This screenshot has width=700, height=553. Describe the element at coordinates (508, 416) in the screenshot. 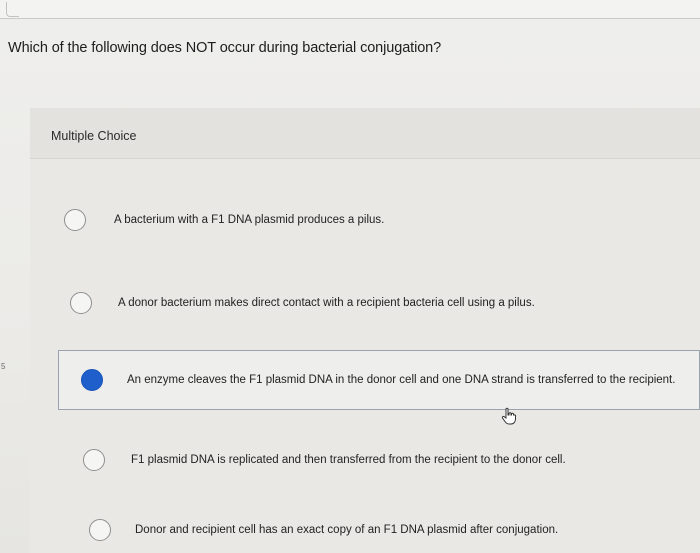

I see `hand-pointer-icon` at that location.